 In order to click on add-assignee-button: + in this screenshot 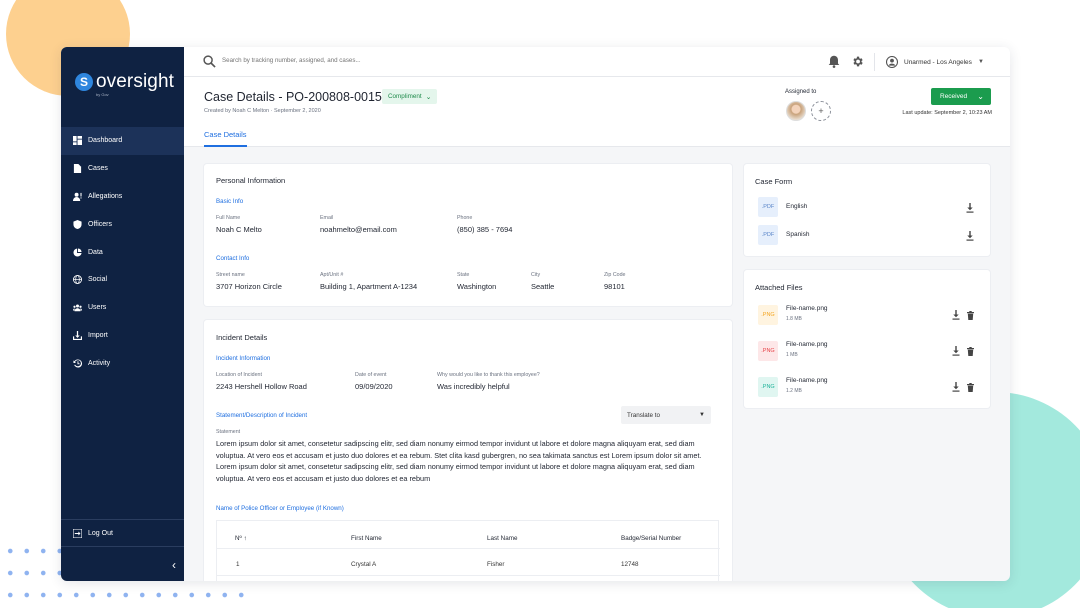, I will do `click(821, 111)`.